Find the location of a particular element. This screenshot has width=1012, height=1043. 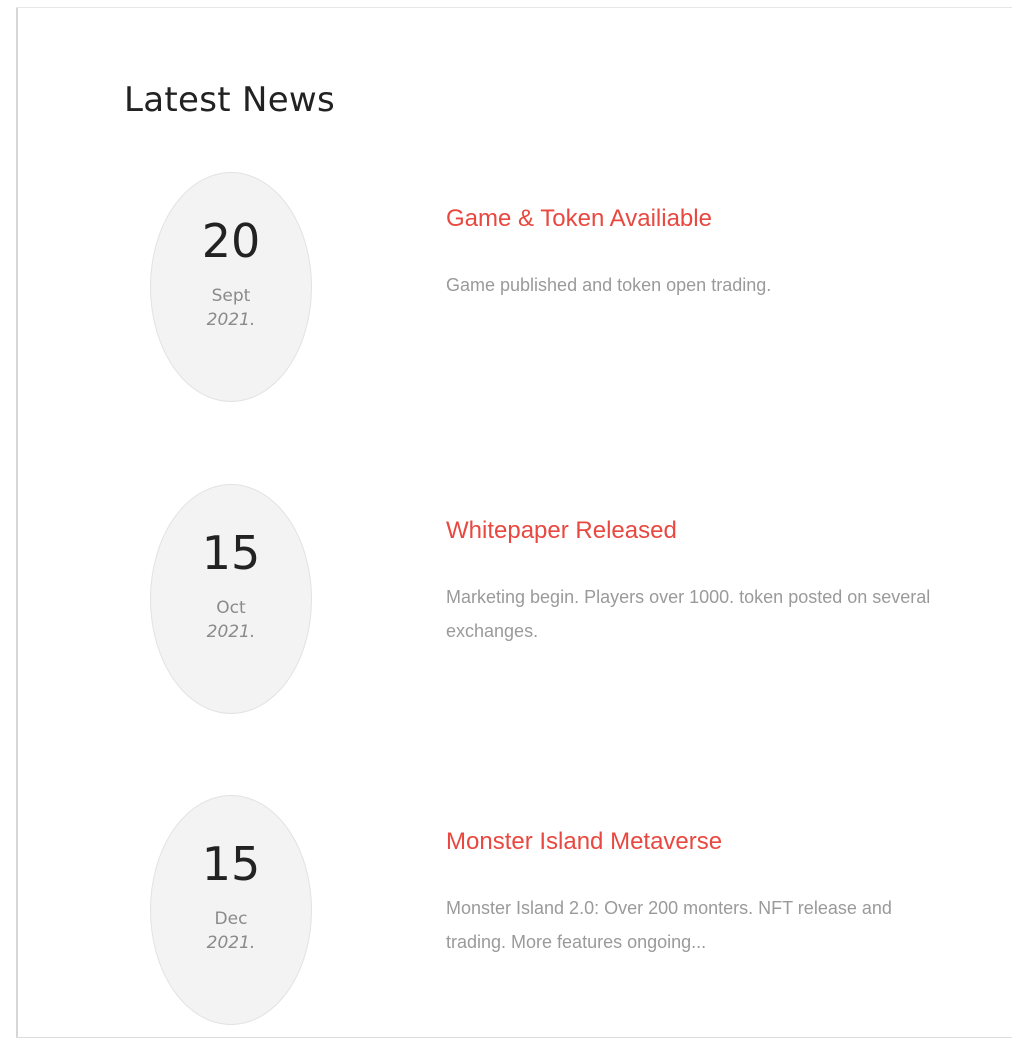

frame-bottom-border is located at coordinates (514, 1037).